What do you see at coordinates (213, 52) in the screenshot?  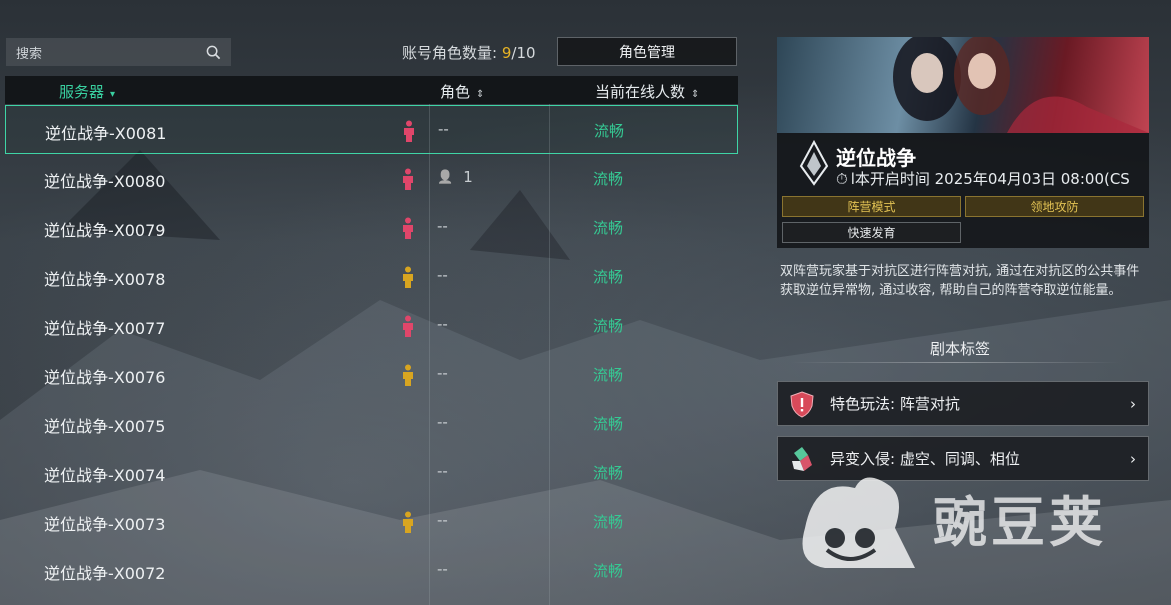 I see `search-icon` at bounding box center [213, 52].